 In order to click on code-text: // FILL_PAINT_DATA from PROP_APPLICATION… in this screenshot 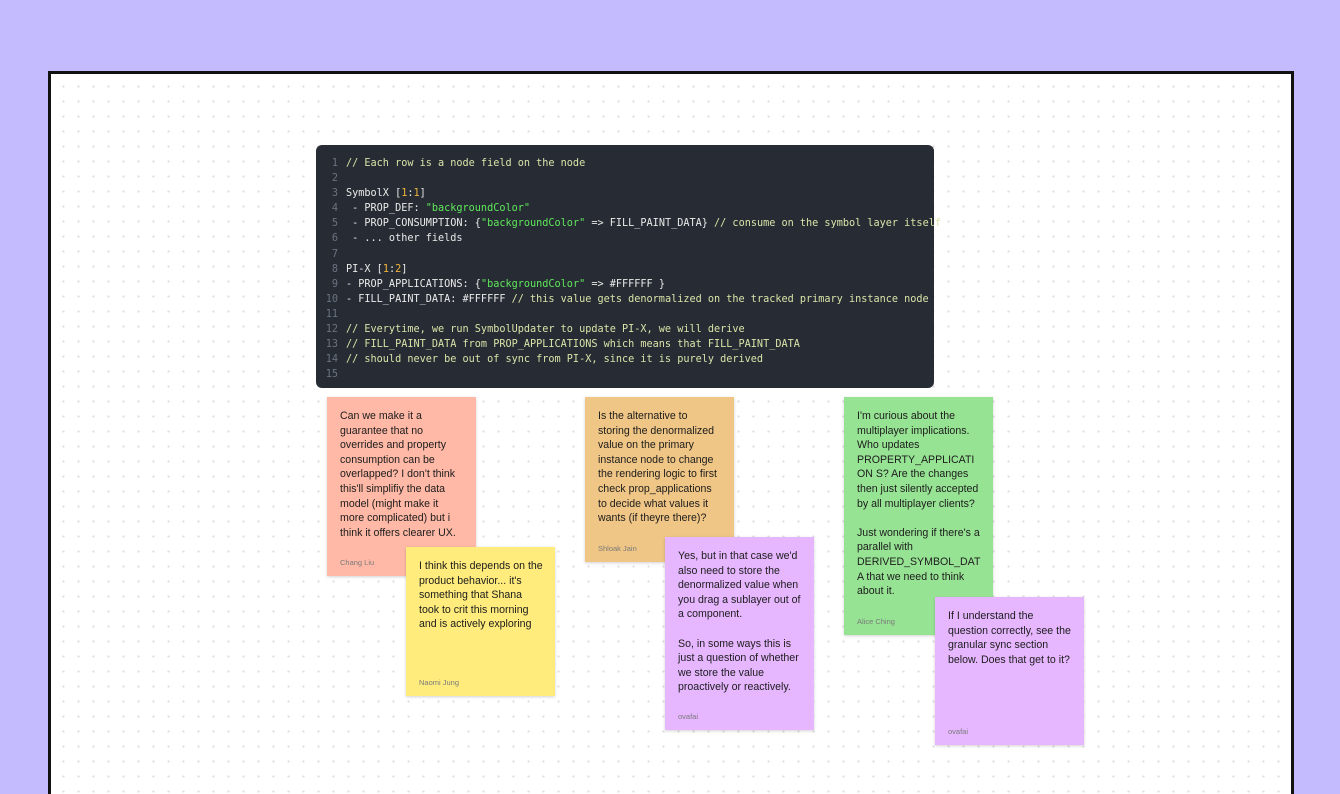, I will do `click(573, 344)`.